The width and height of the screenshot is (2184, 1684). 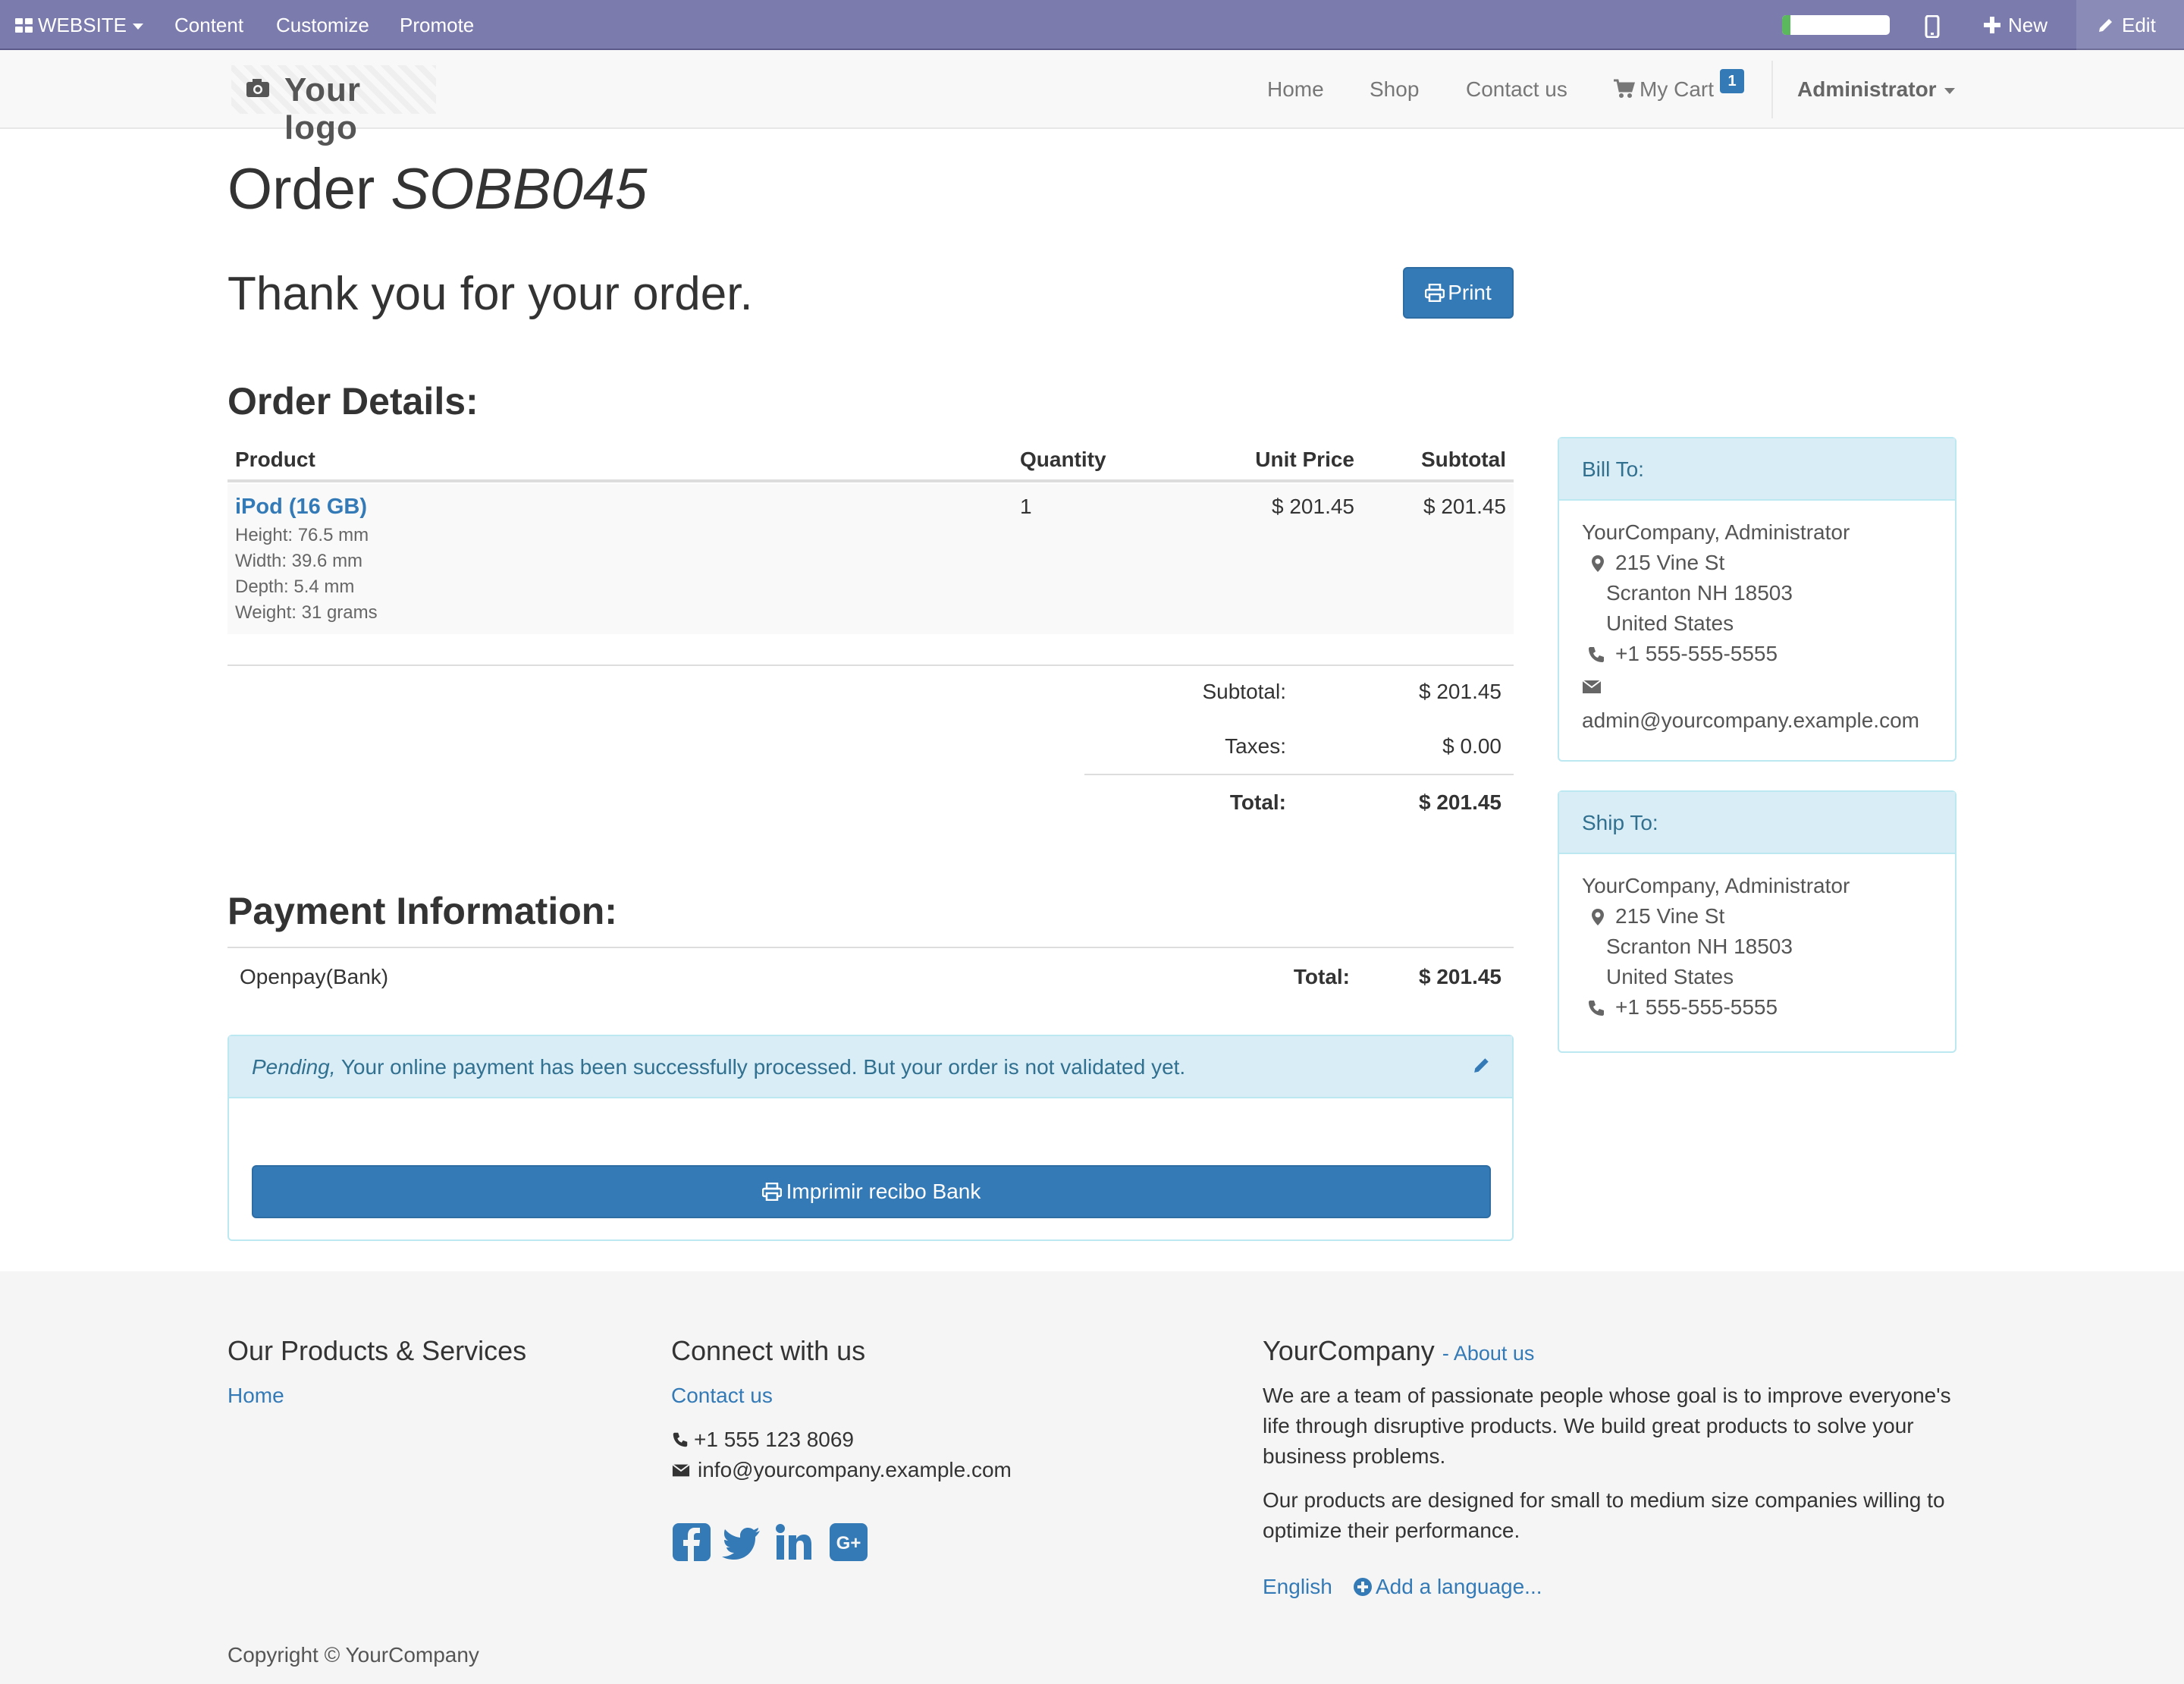 I want to click on linkedin-icon, so click(x=794, y=1542).